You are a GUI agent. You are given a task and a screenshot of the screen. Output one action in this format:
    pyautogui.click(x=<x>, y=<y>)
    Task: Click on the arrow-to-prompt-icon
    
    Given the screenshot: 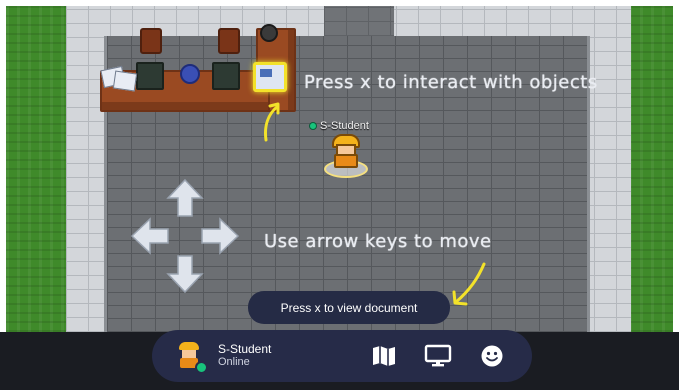 What is the action you would take?
    pyautogui.click(x=469, y=284)
    